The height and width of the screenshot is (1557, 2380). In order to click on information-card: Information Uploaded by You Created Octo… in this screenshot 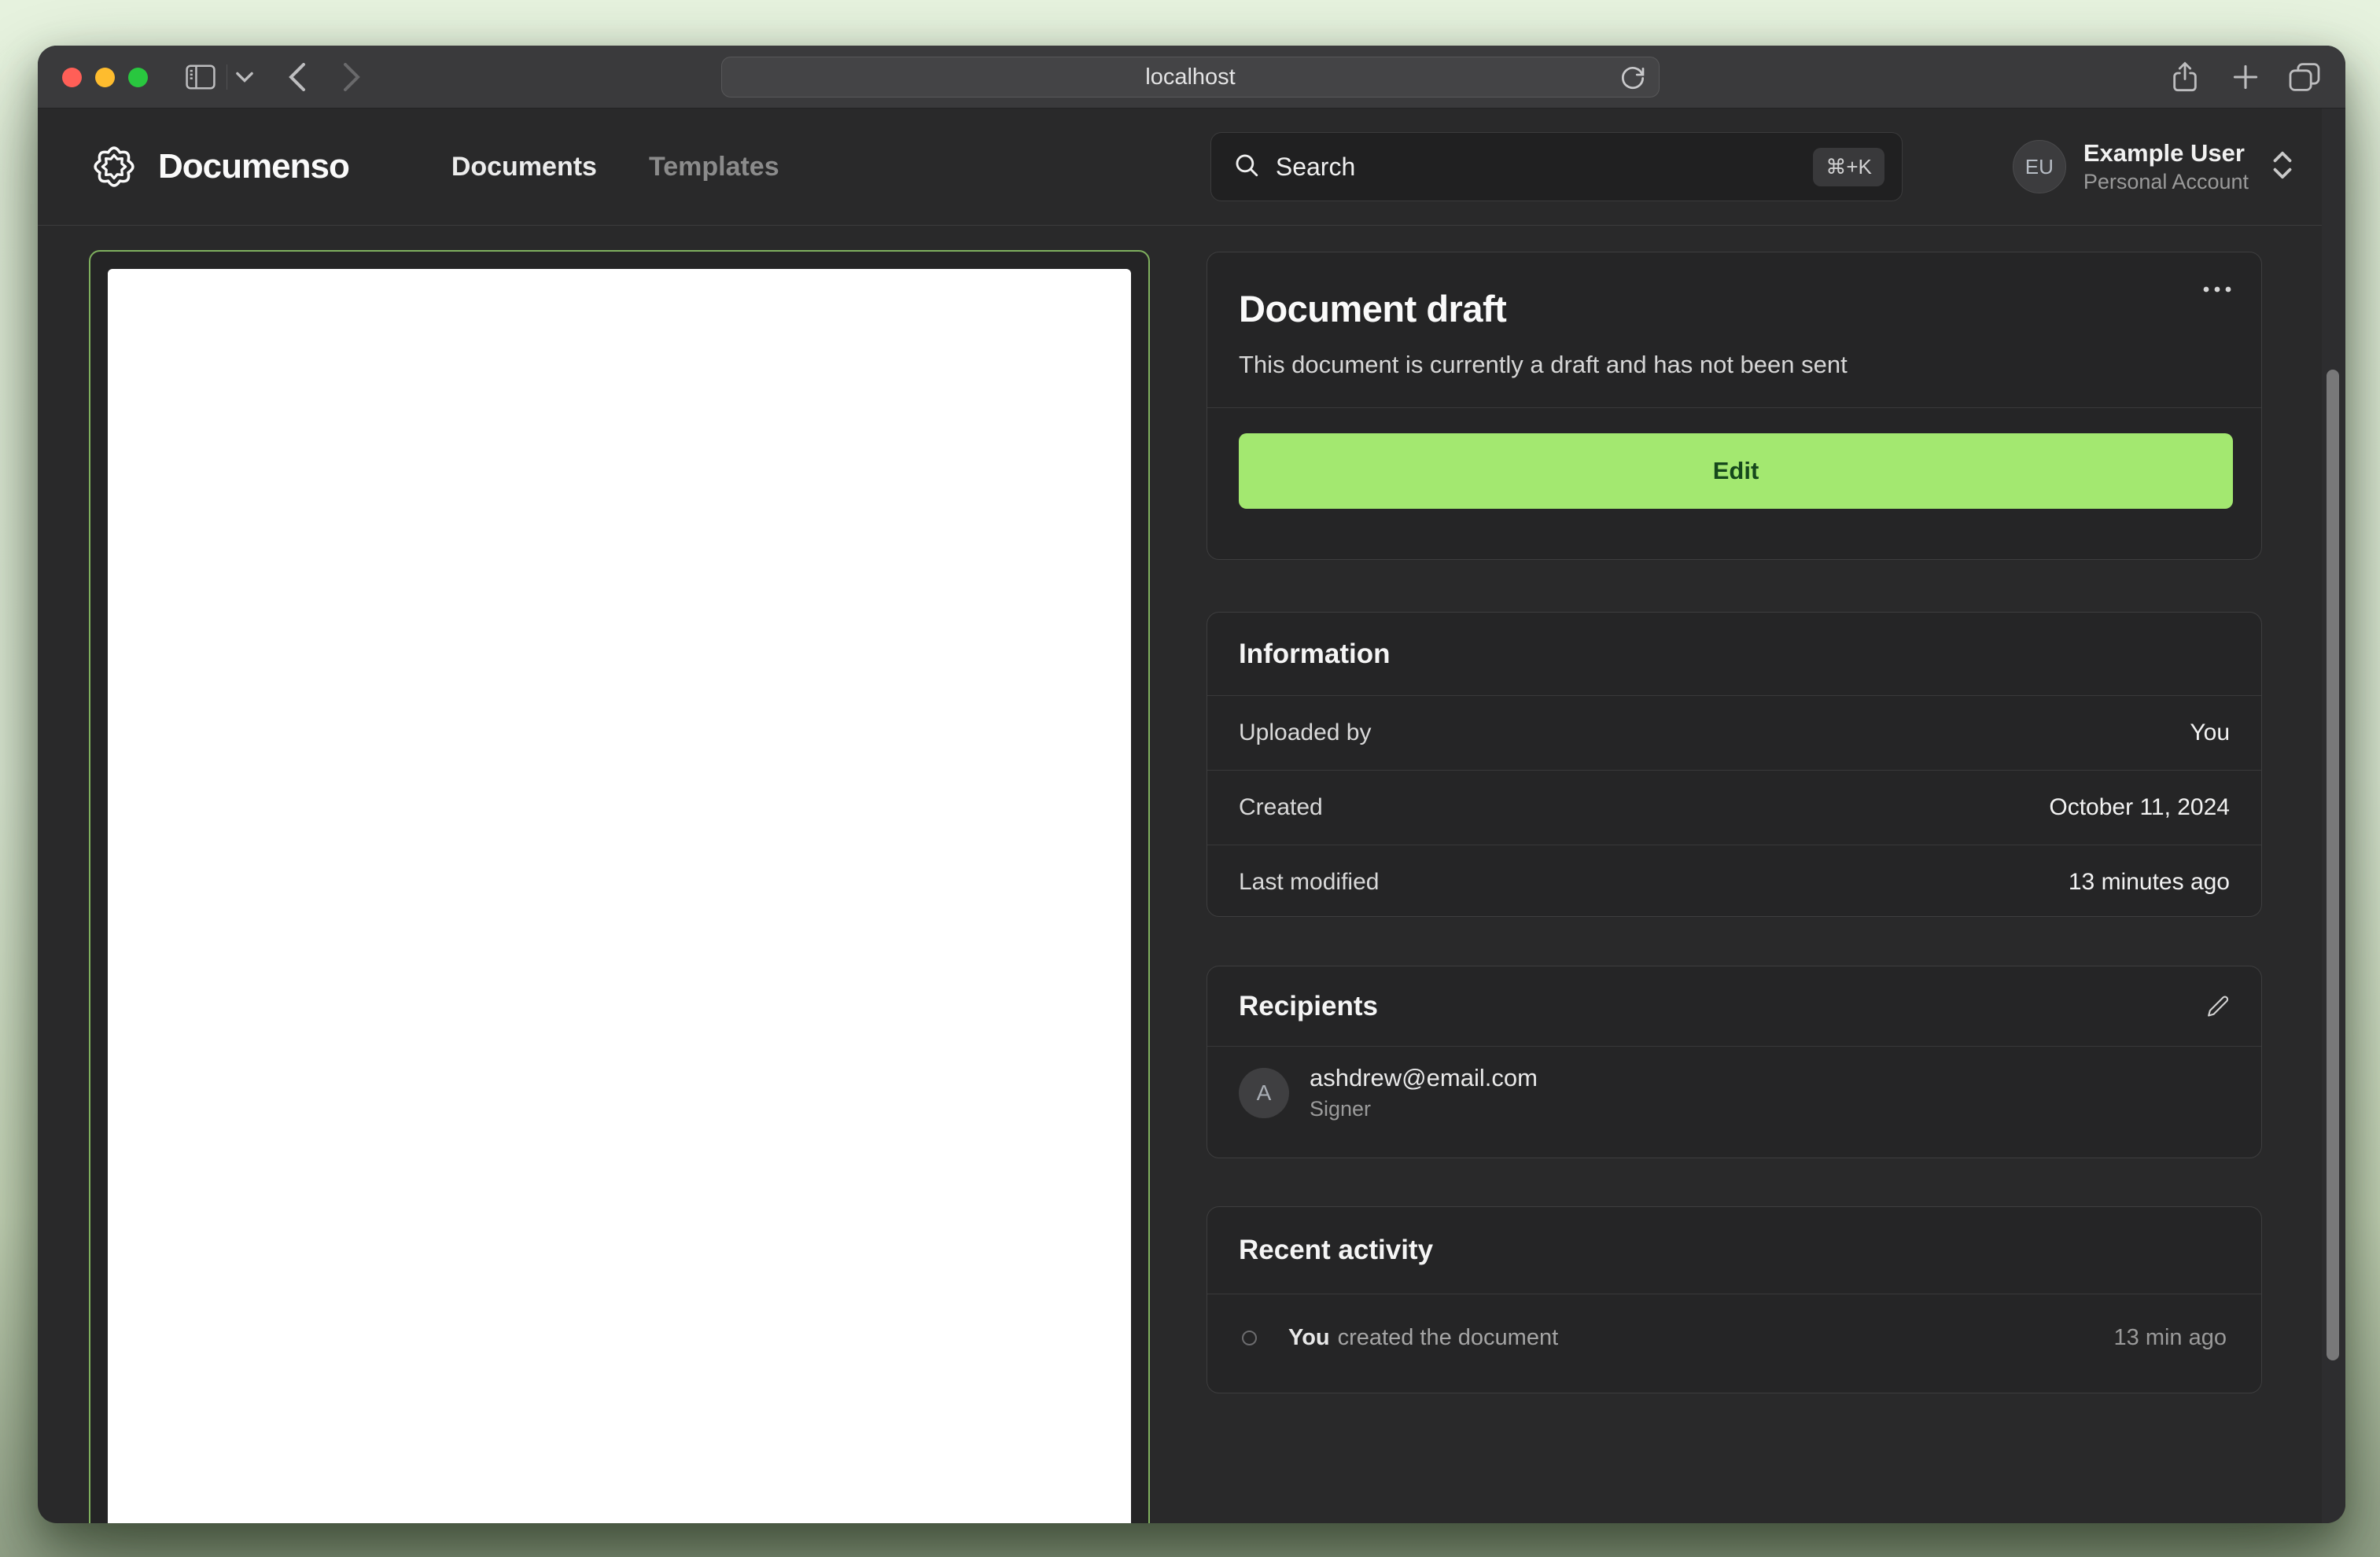, I will do `click(1734, 764)`.